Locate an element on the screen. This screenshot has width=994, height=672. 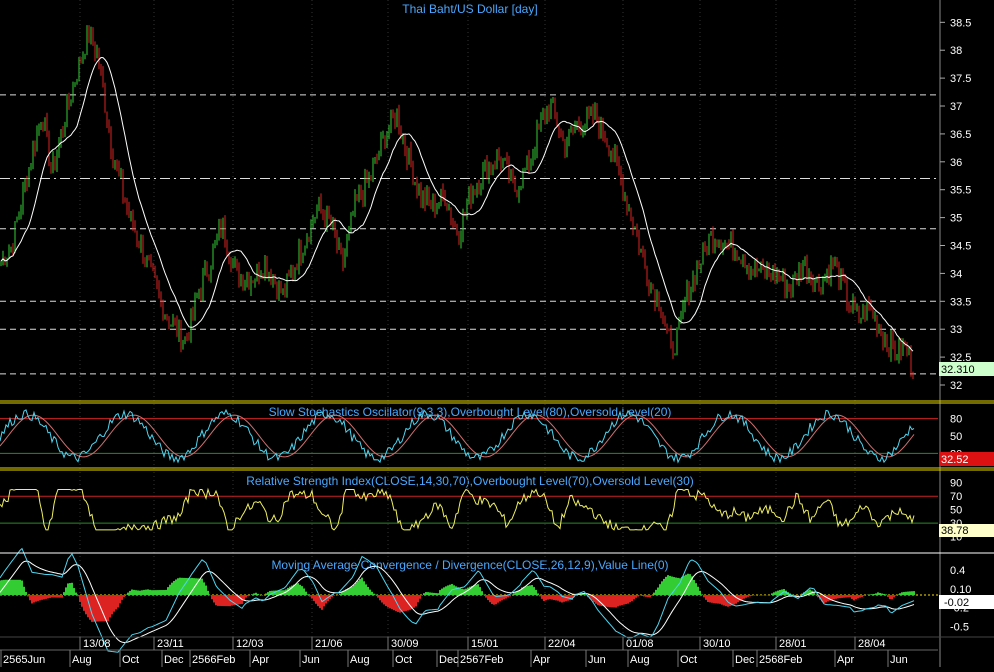
price-tick-label: 35 is located at coordinates (956, 219).